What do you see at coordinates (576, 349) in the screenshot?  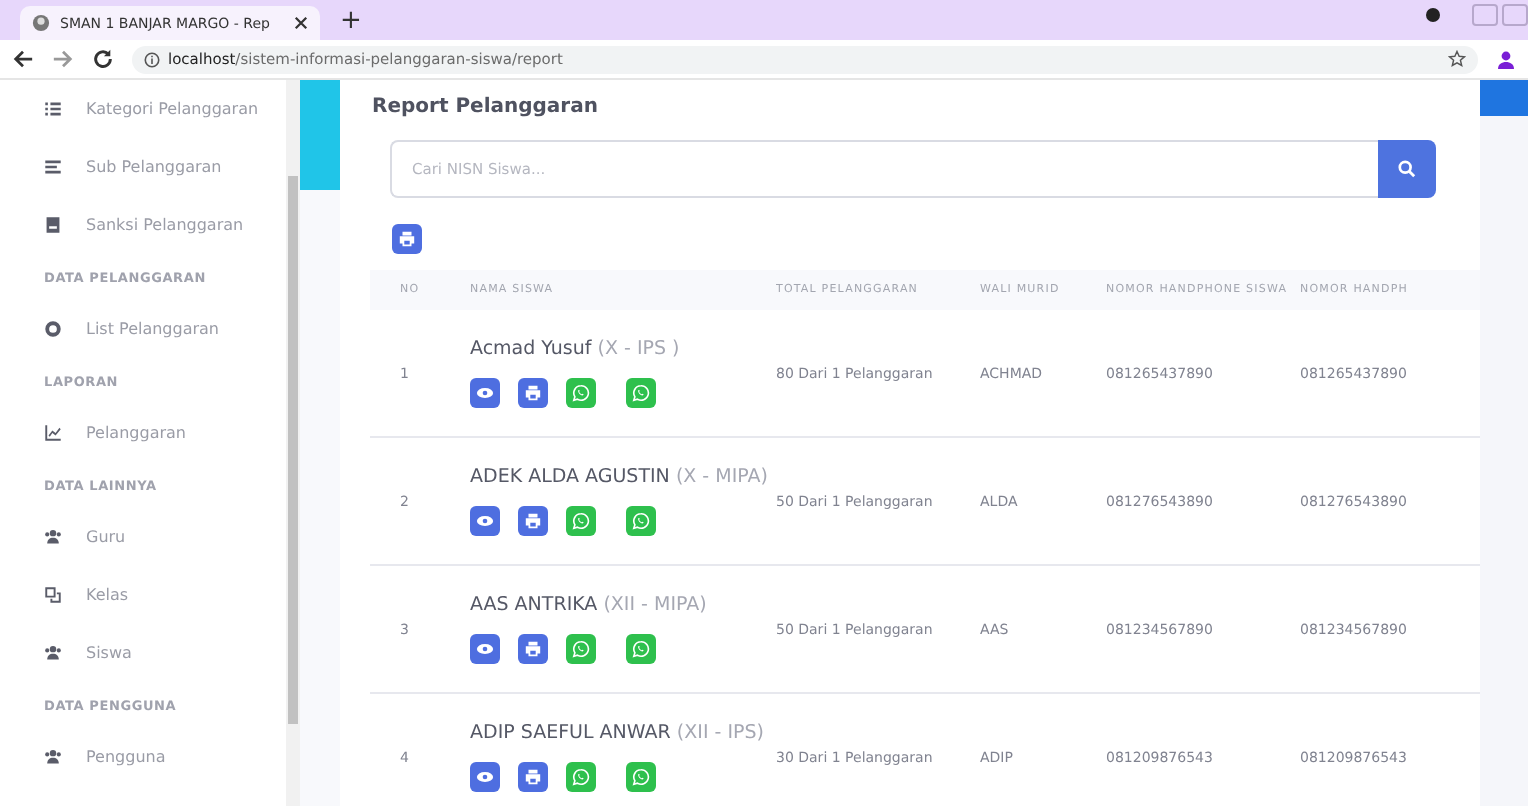 I see `student-name: Acmad Yusuf (X - IPS )` at bounding box center [576, 349].